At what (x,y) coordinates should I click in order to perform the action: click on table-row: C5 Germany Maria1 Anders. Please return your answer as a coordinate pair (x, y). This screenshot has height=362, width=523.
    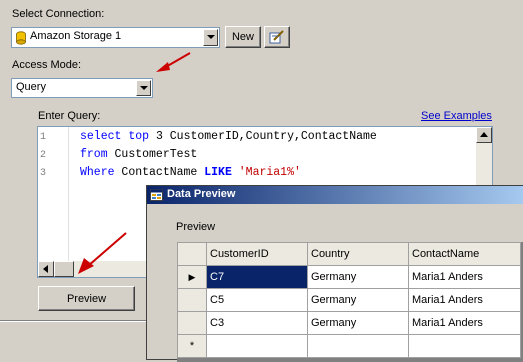
    Looking at the image, I should click on (349, 300).